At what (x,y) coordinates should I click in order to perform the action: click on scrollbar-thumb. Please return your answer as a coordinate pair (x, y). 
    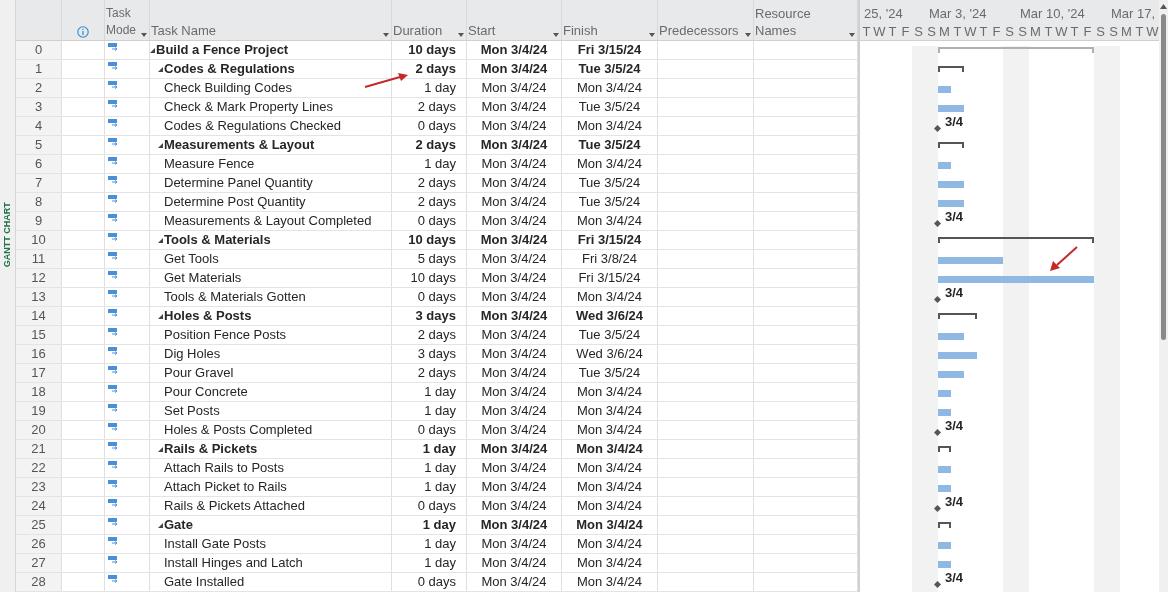
    Looking at the image, I should click on (1163, 177).